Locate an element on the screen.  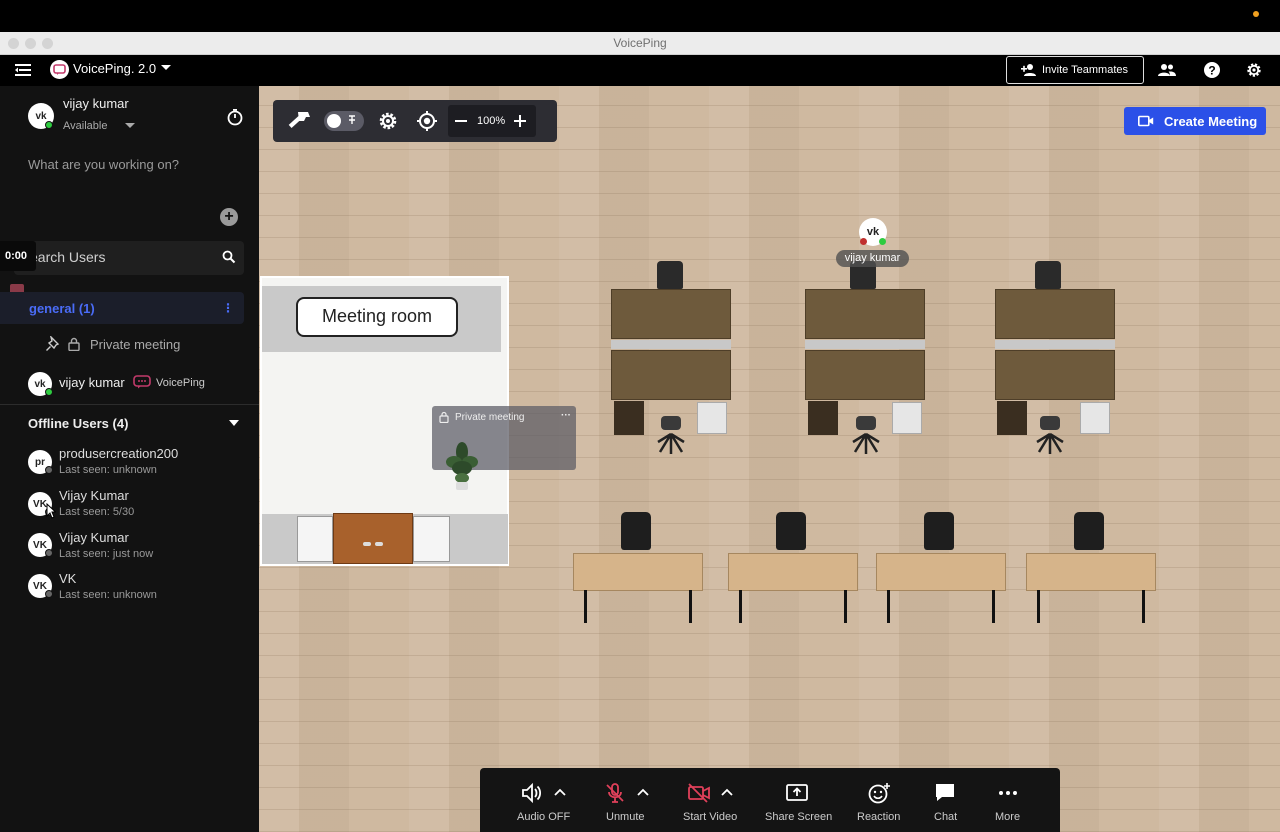
pin-small-icon is located at coordinates (352, 119).